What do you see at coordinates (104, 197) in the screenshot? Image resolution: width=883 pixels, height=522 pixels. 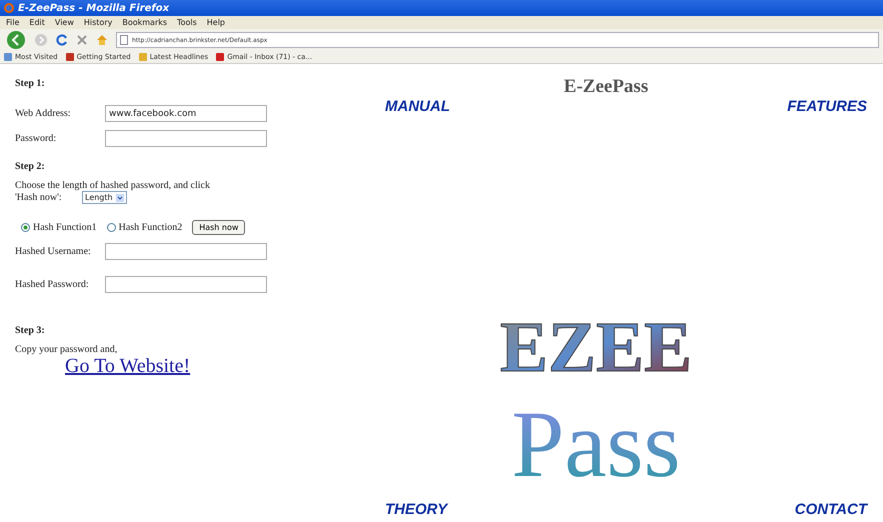 I see `length-select: Length` at bounding box center [104, 197].